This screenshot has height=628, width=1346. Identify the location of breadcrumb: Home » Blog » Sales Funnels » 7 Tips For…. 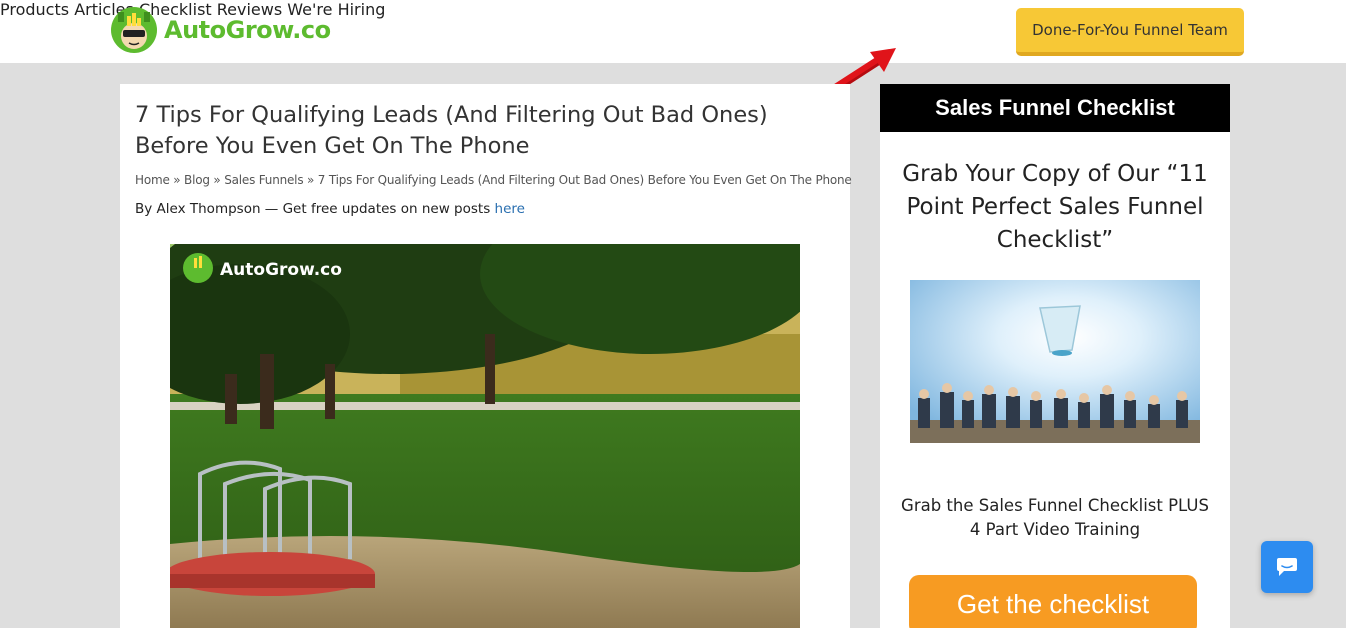
(493, 180).